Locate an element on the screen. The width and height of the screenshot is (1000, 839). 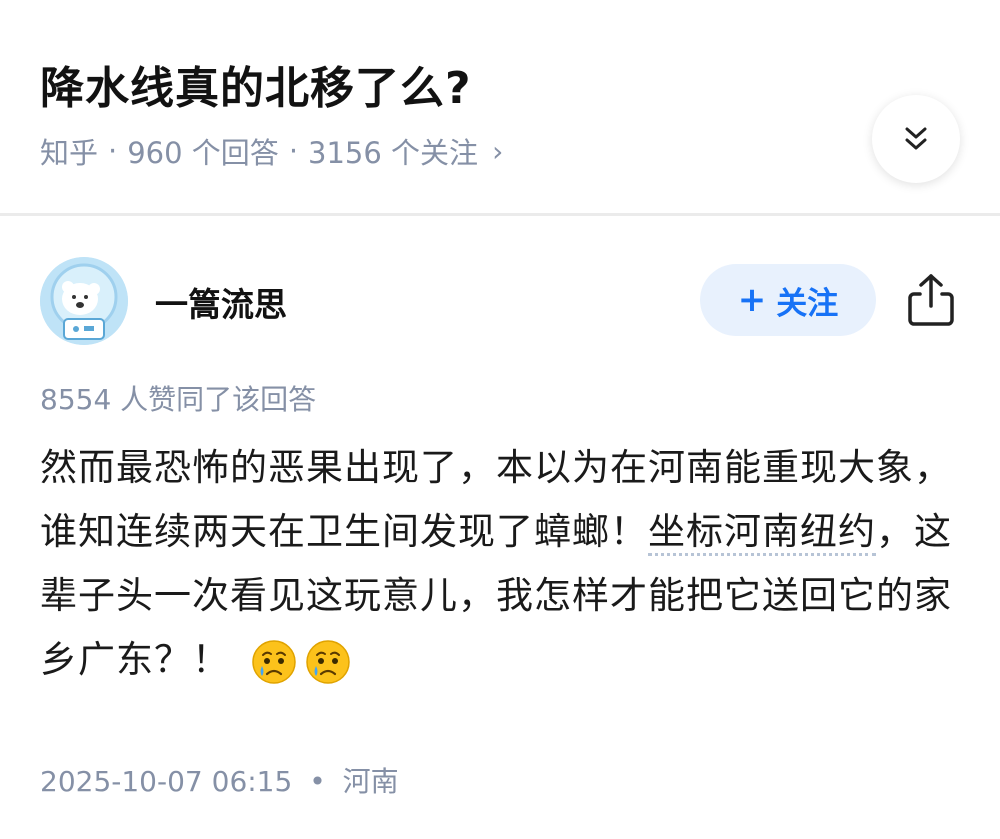
follow-label: 关注 is located at coordinates (807, 303).